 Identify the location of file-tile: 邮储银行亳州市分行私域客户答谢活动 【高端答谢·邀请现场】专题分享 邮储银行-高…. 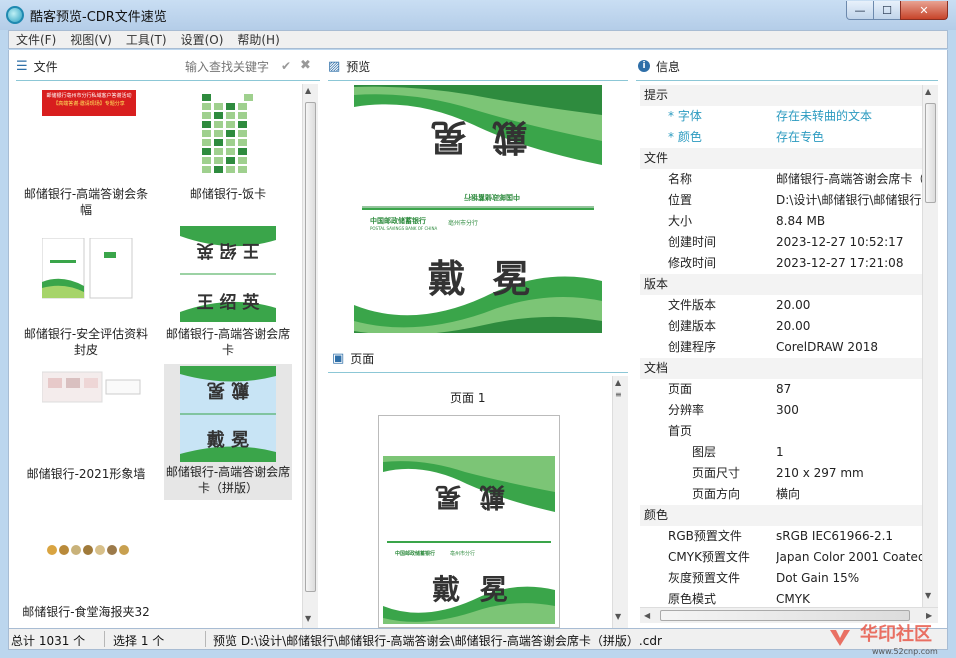
(86, 154).